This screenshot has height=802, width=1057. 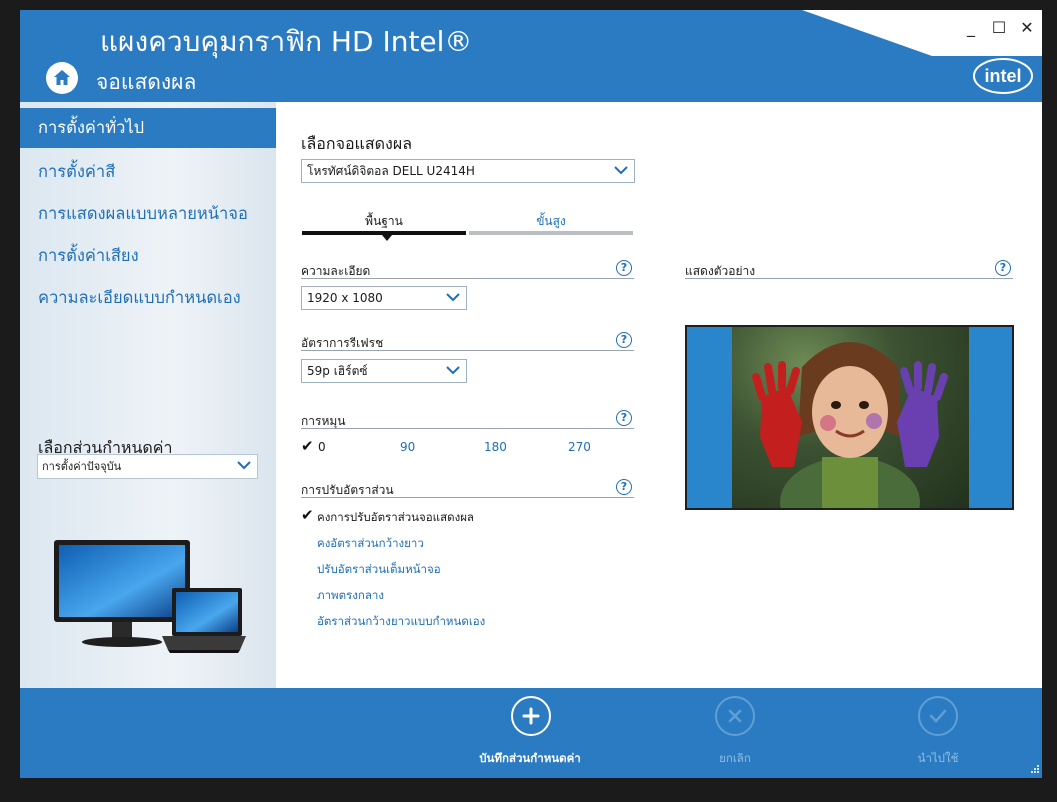 I want to click on home-icon, so click(x=62, y=77).